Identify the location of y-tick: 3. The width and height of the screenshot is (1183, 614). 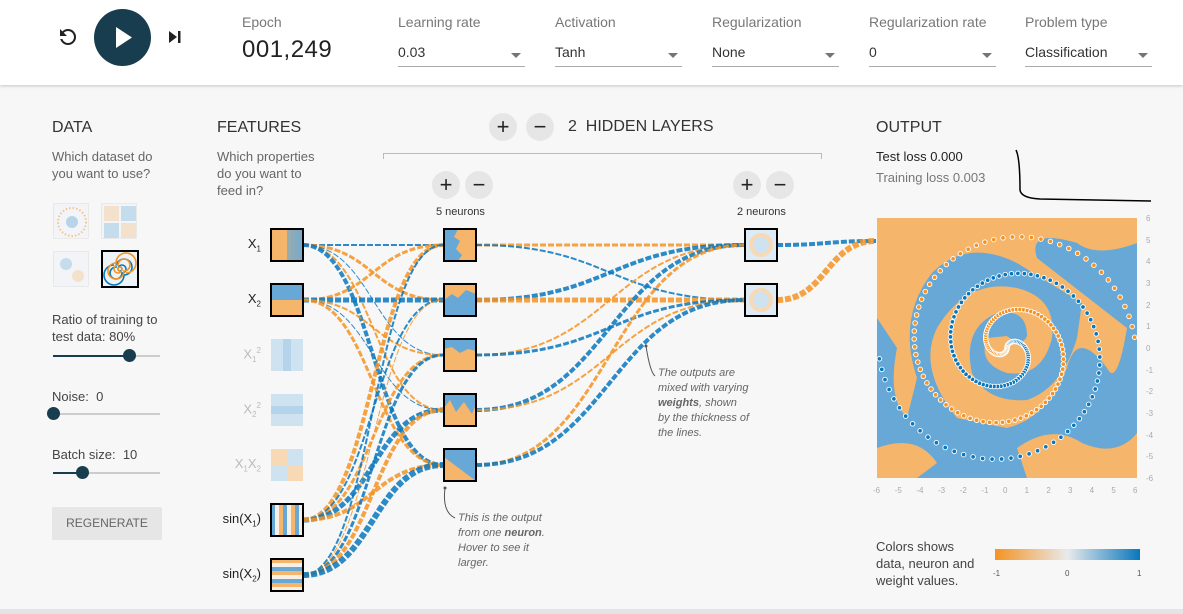
(1148, 283).